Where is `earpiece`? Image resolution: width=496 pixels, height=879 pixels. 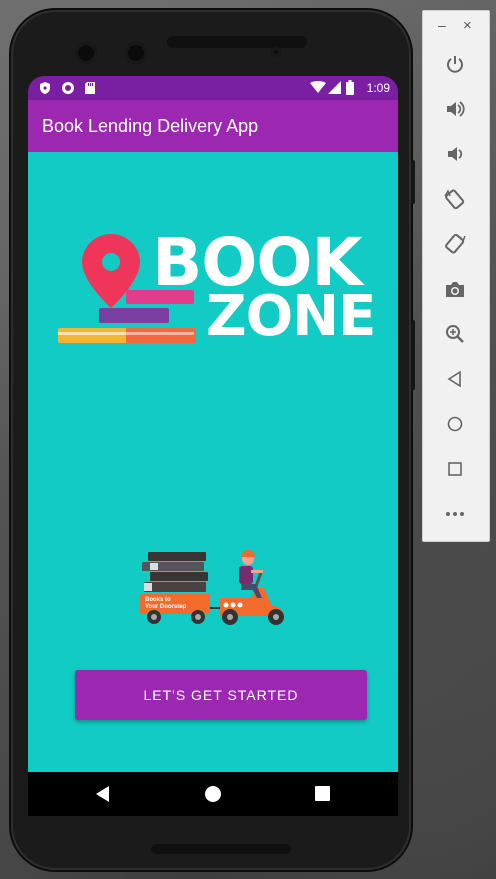 earpiece is located at coordinates (237, 42).